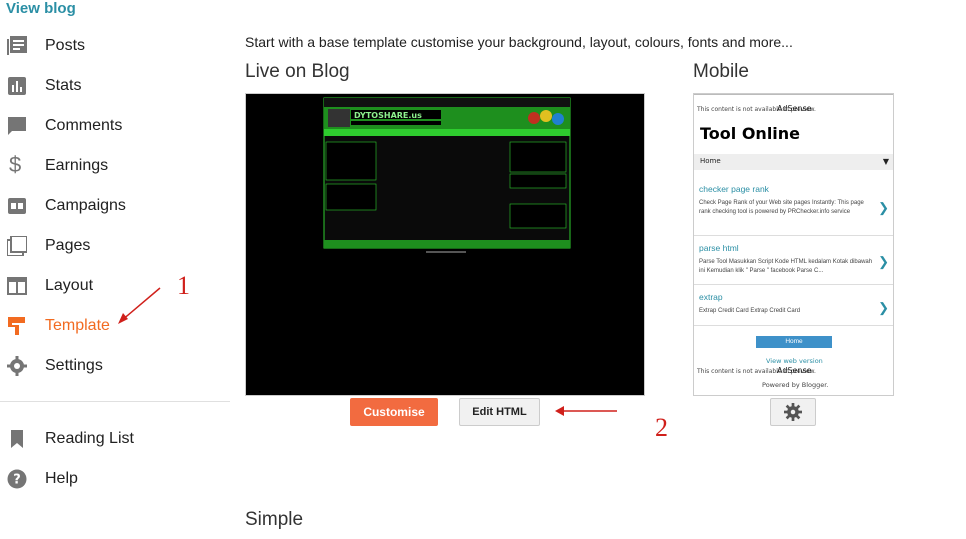 The height and width of the screenshot is (539, 966). I want to click on sidebar-item-label: Settings, so click(74, 365).